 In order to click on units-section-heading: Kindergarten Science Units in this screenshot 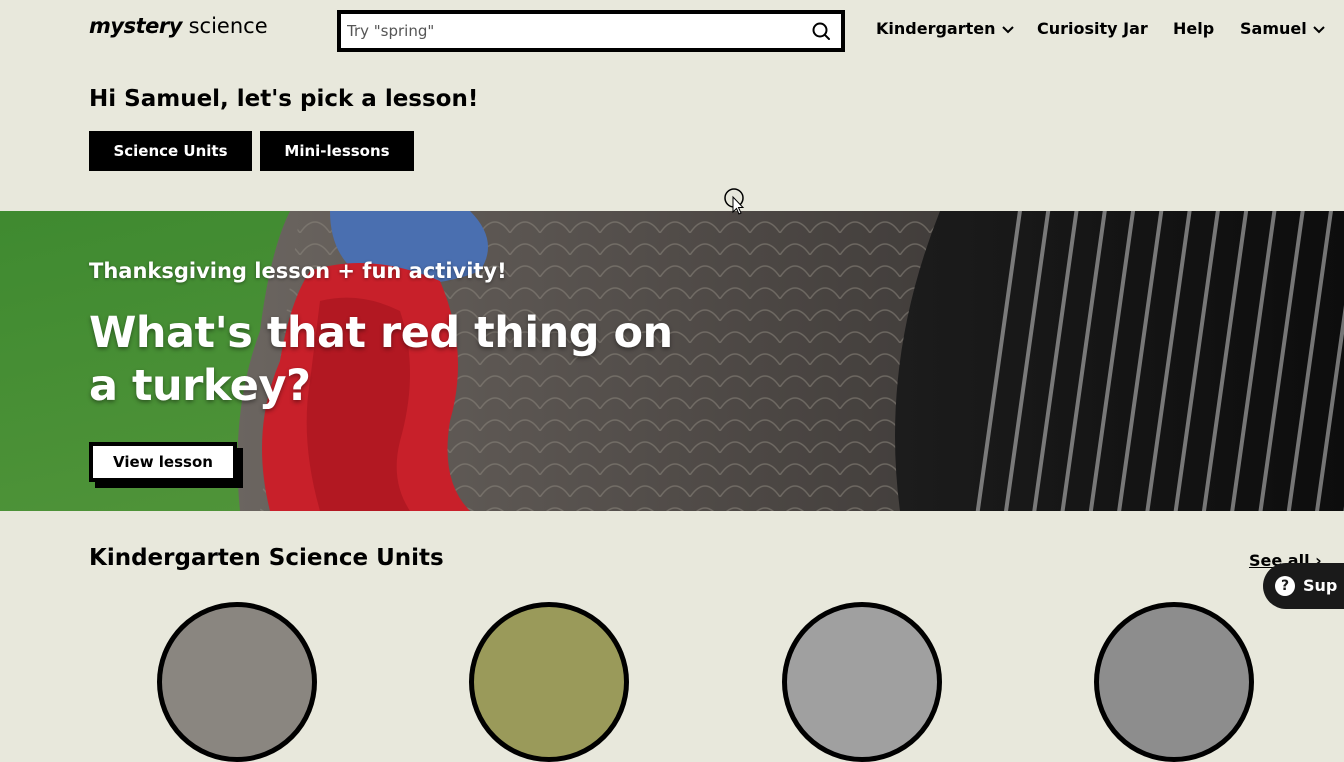, I will do `click(266, 558)`.